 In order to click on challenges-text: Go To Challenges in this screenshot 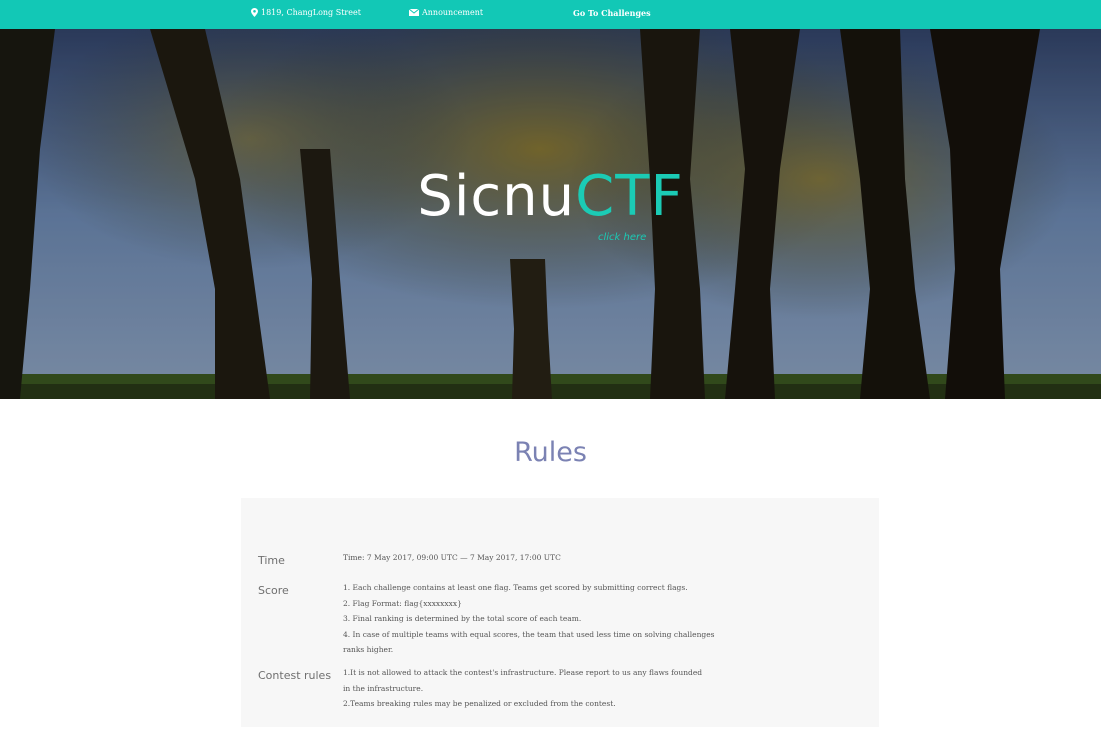, I will do `click(612, 13)`.